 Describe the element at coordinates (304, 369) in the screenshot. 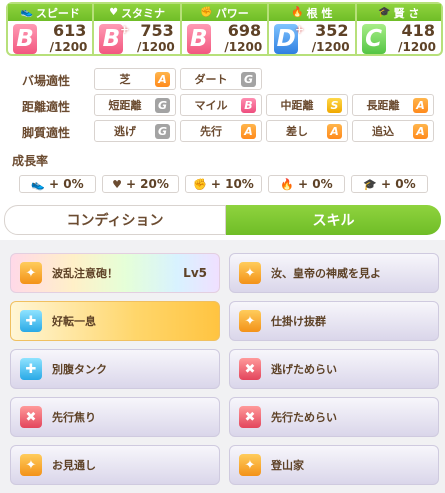

I see `skill-name: 逃げためらい` at that location.